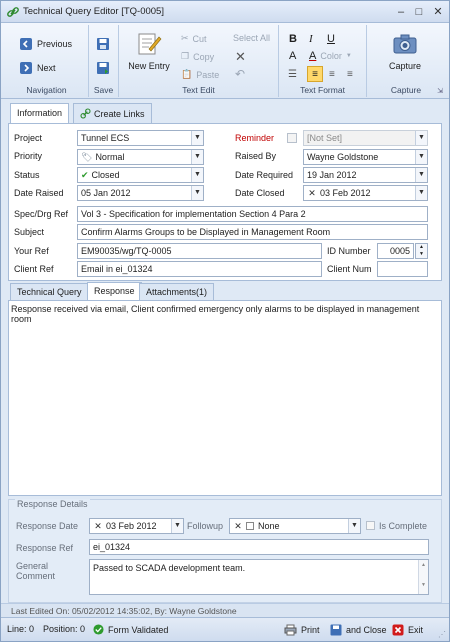 This screenshot has width=450, height=642. I want to click on project-value: Tunnel ECS, so click(105, 138).